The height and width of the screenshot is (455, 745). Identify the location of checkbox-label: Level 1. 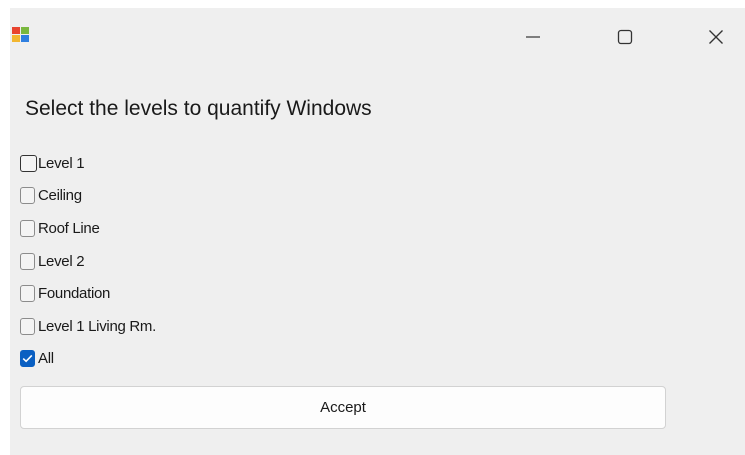
(61, 163).